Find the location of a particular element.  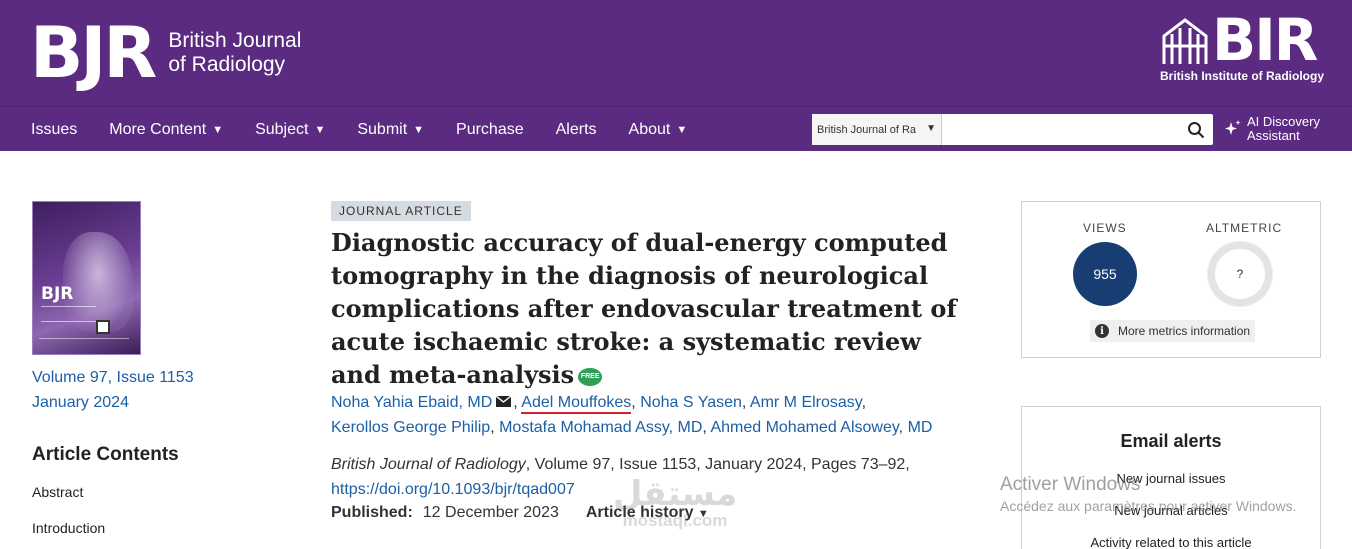

nav-item-label: Alerts is located at coordinates (576, 129).